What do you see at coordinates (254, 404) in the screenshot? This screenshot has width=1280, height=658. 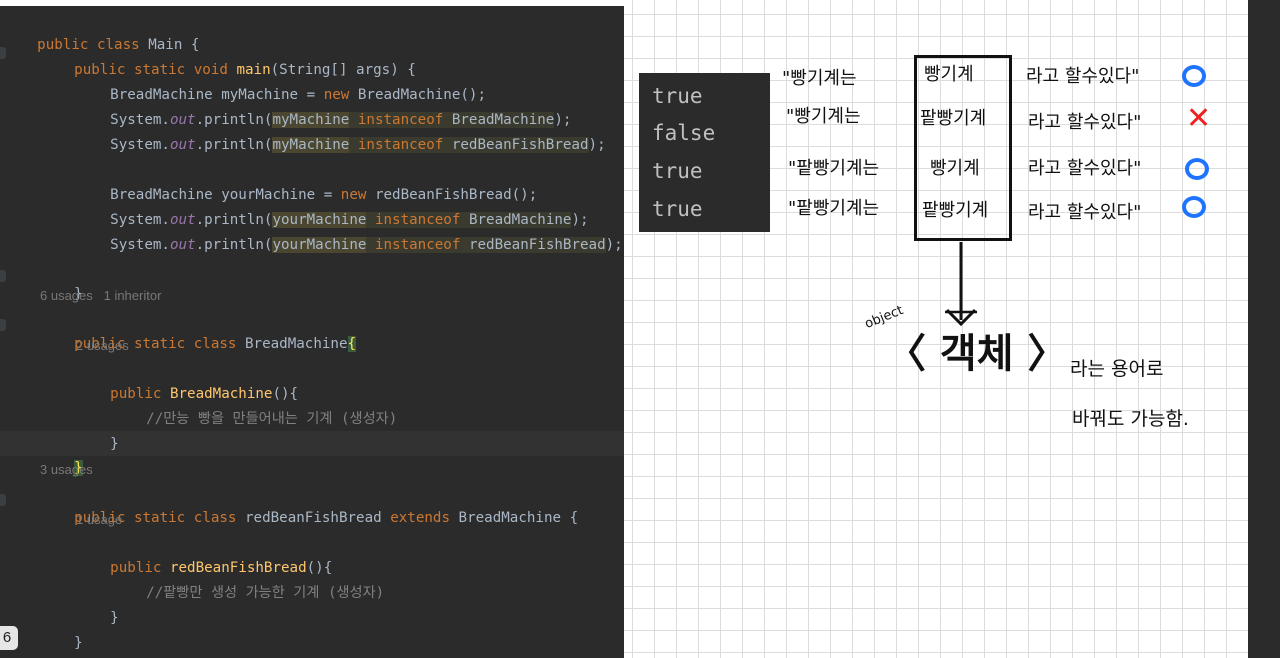 I see `code-line: //만능 빵을 만들어내는 기계 (생성자)` at bounding box center [254, 404].